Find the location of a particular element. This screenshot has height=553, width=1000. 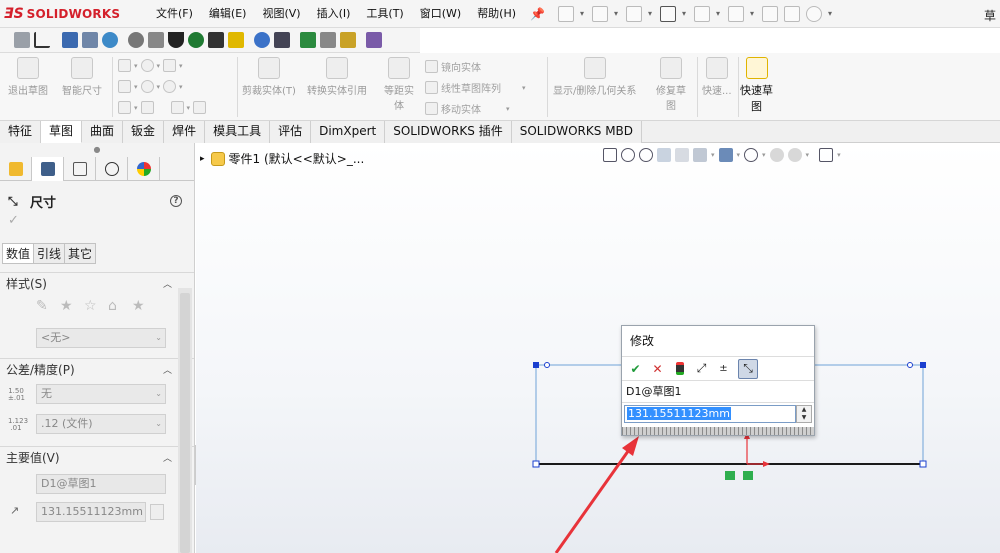

tab-solidworks-addins: SOLIDWORKS 插件 is located at coordinates (448, 132).